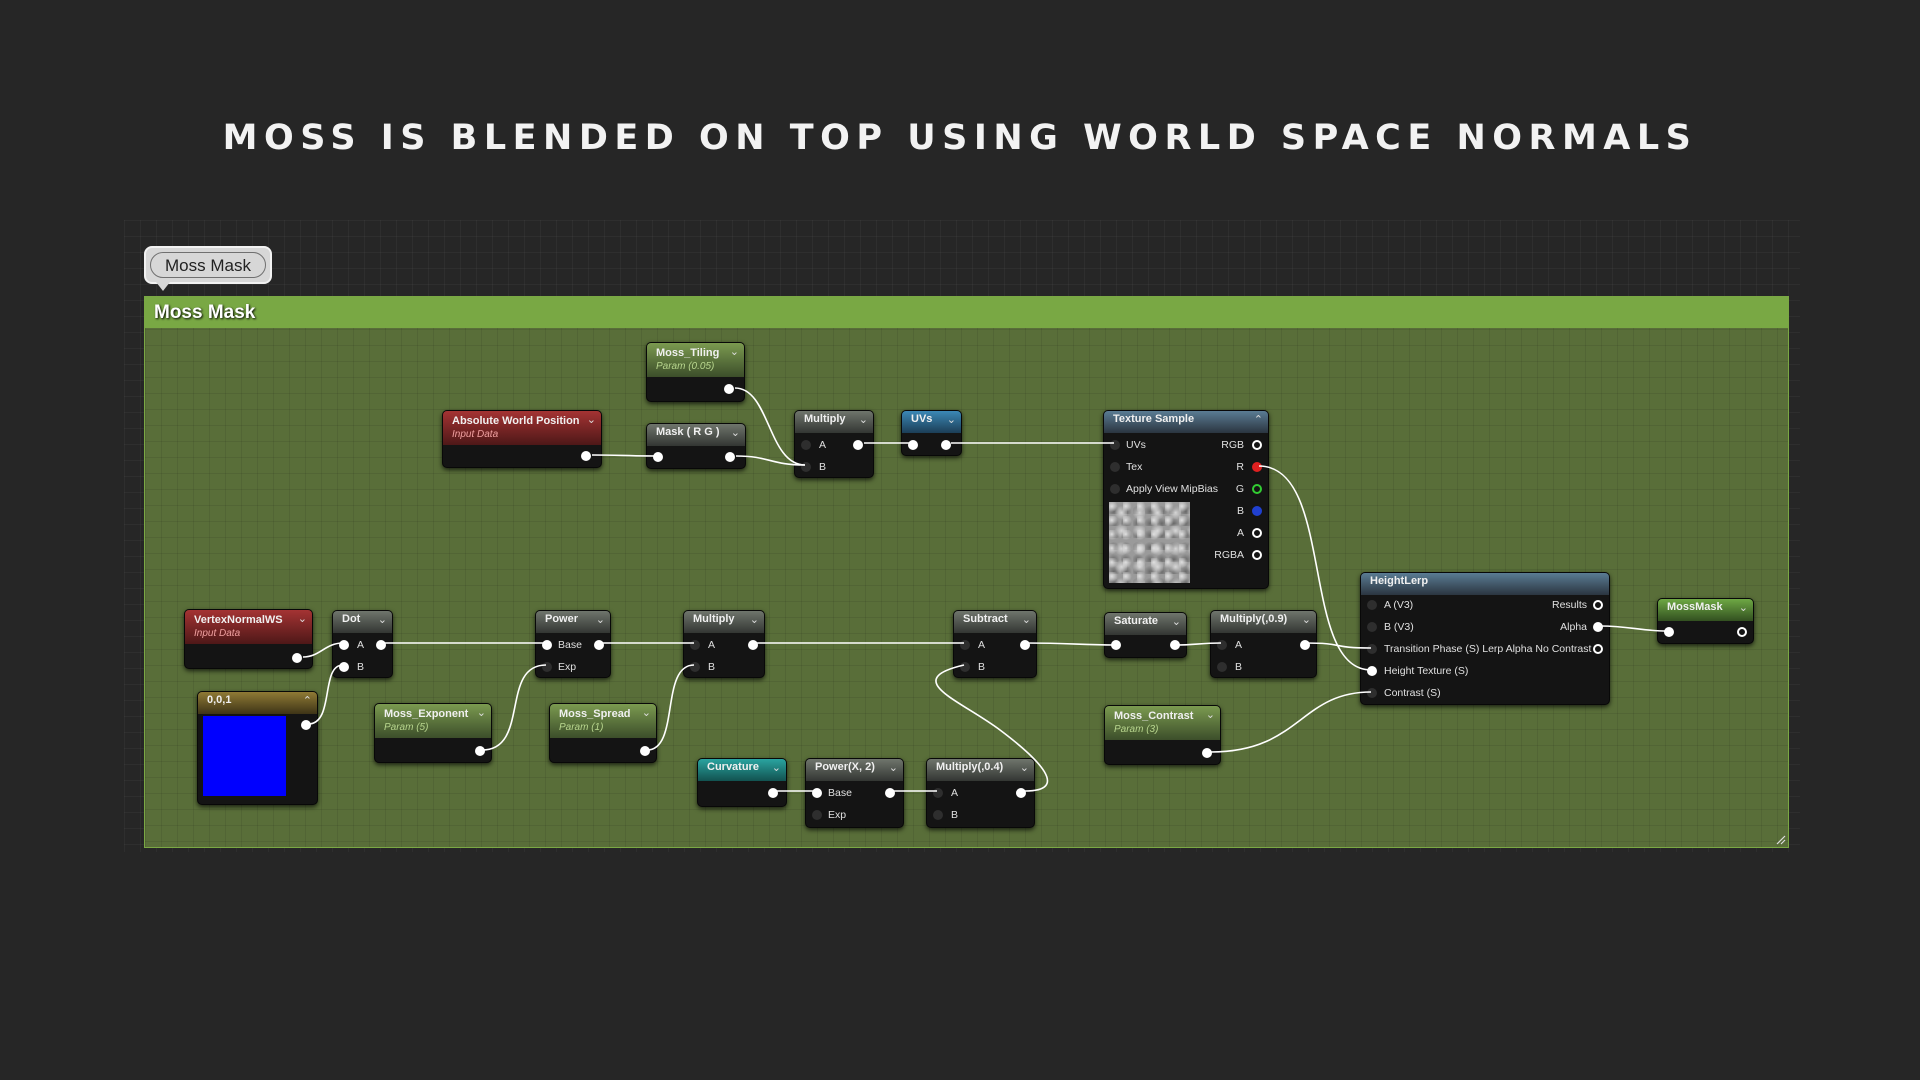  I want to click on node-mossmask: MossMask ⌄, so click(1705, 621).